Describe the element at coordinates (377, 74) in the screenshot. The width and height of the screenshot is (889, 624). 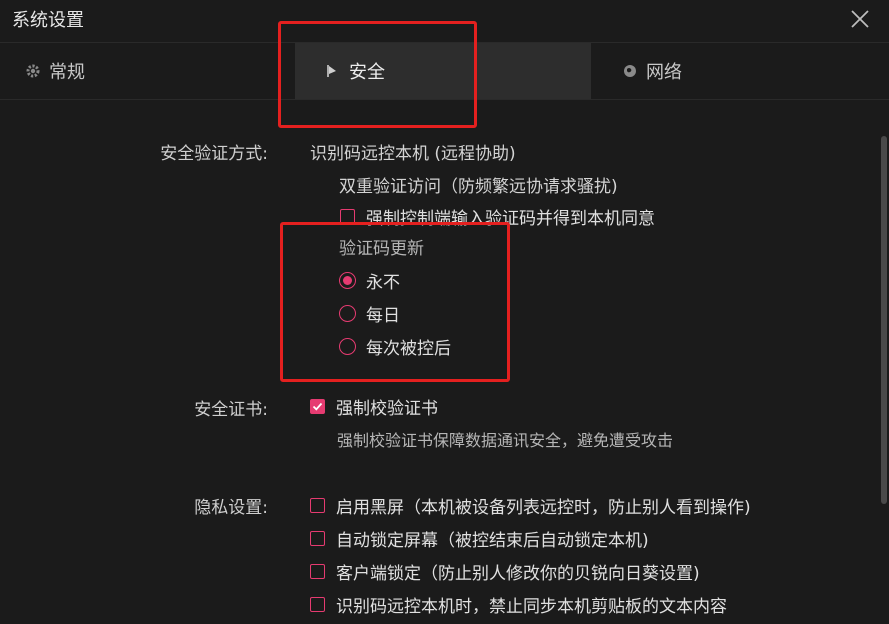
I see `highlight-box-security-tab` at that location.